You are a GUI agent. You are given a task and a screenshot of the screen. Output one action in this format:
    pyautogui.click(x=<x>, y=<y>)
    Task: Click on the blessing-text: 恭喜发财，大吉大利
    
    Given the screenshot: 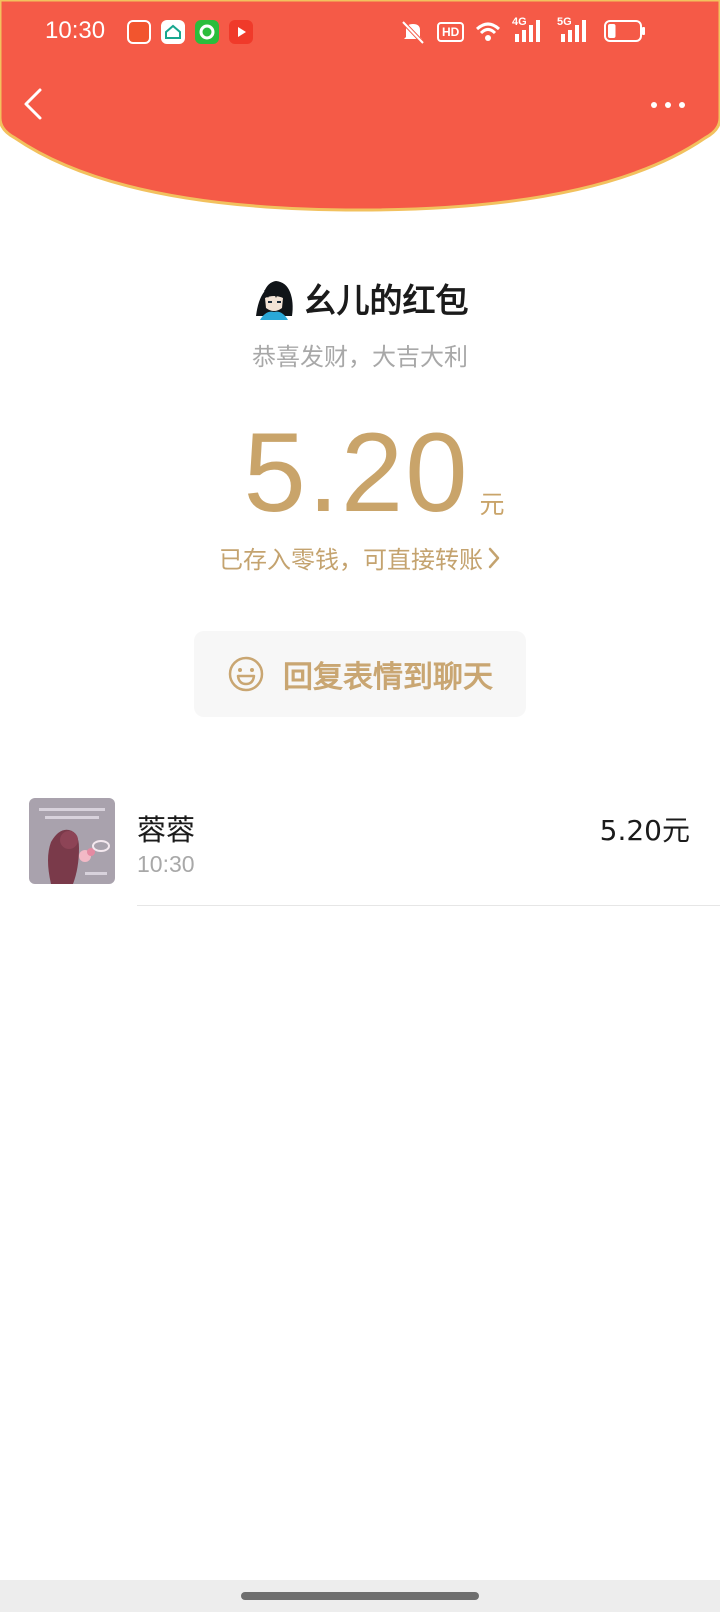 What is the action you would take?
    pyautogui.click(x=360, y=357)
    